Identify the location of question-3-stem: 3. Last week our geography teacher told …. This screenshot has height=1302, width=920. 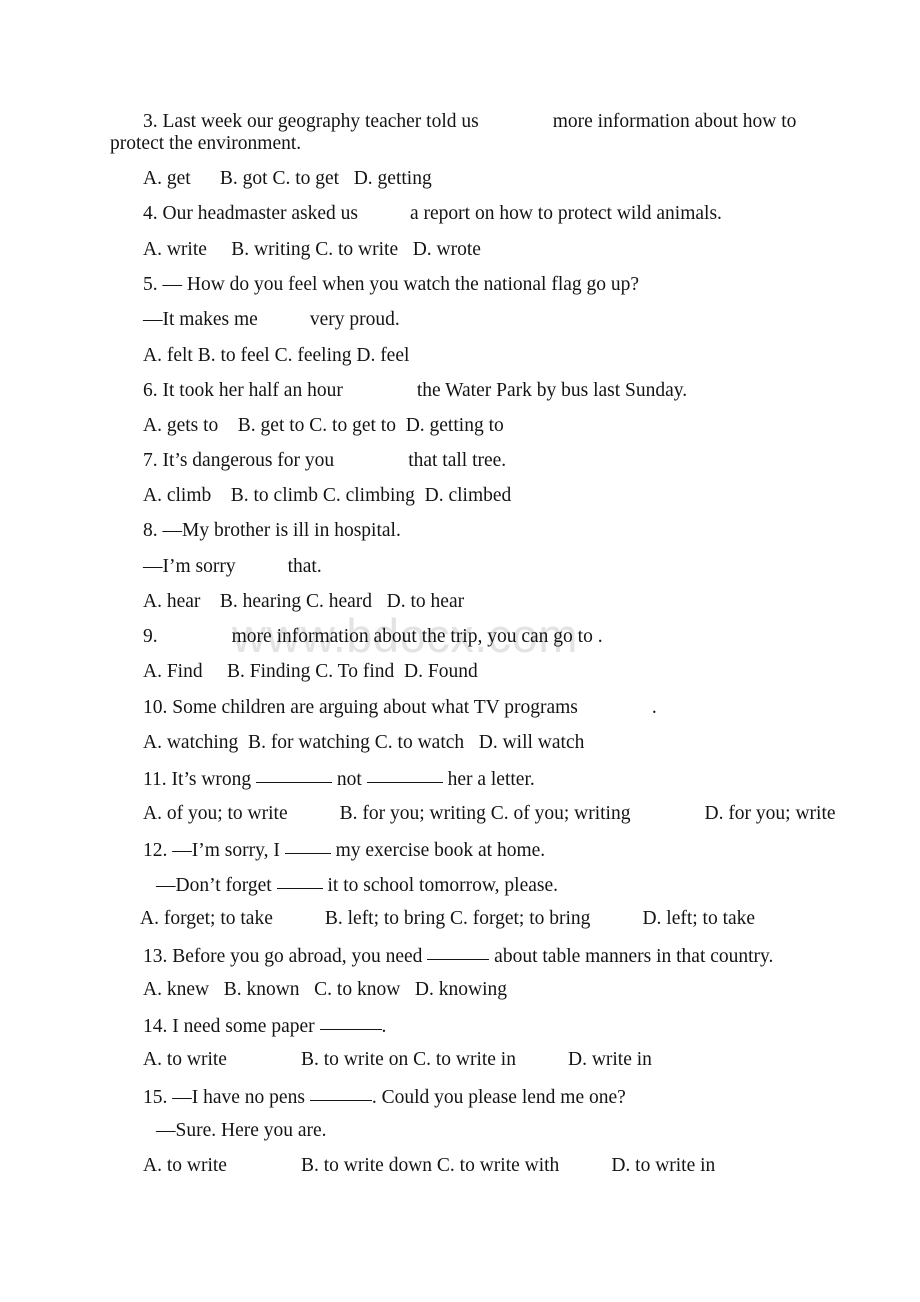
(469, 122).